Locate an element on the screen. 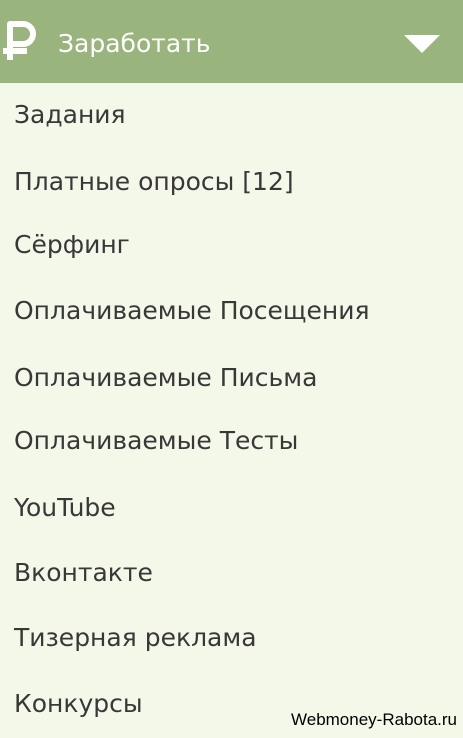 The image size is (463, 738). menu-item-contests: Конкурсы is located at coordinates (78, 704).